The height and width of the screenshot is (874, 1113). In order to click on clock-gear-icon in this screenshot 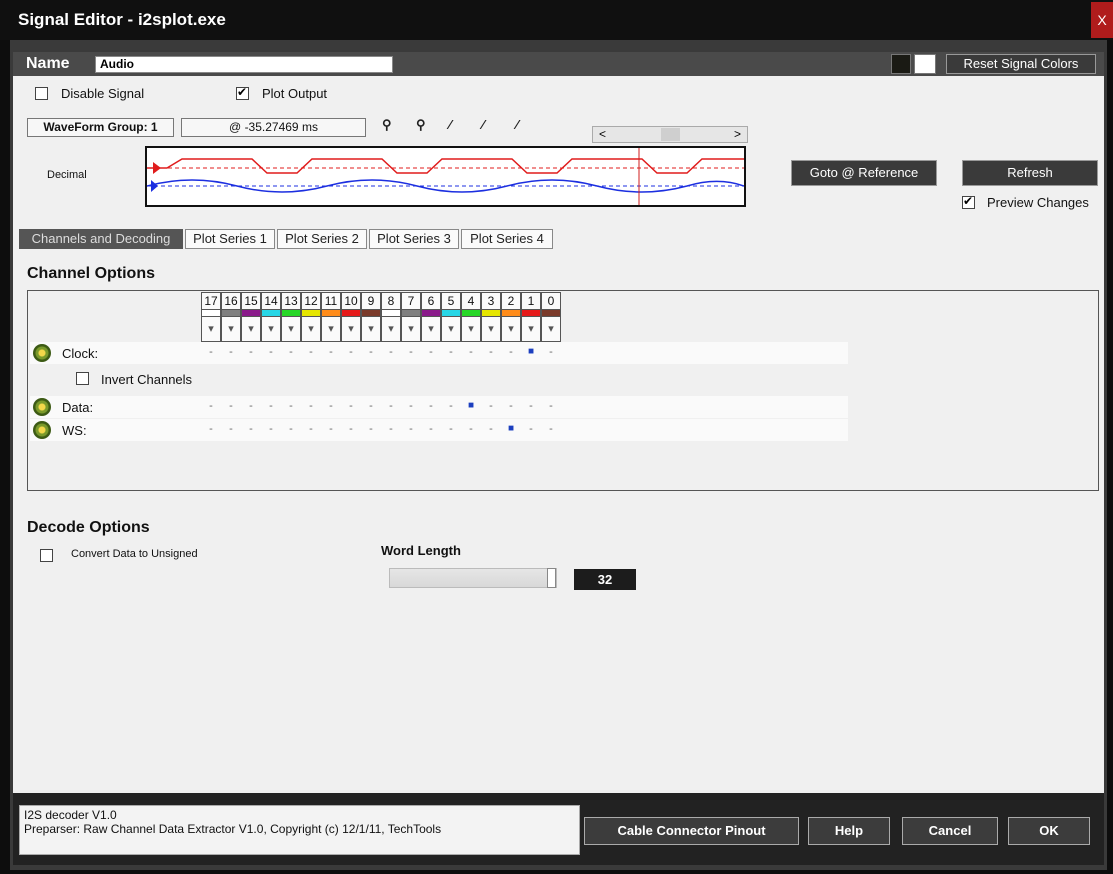, I will do `click(42, 353)`.